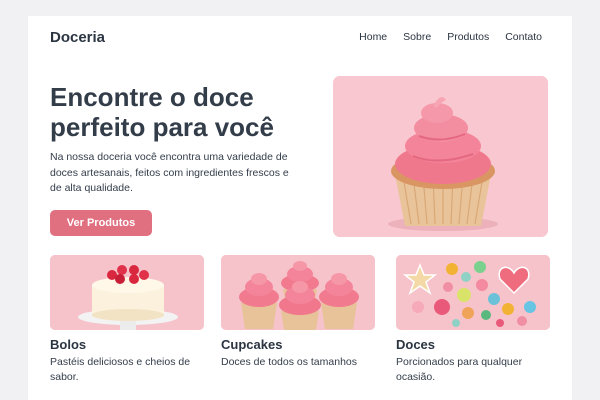 The image size is (600, 400). What do you see at coordinates (68, 344) in the screenshot?
I see `card-title: Bolos` at bounding box center [68, 344].